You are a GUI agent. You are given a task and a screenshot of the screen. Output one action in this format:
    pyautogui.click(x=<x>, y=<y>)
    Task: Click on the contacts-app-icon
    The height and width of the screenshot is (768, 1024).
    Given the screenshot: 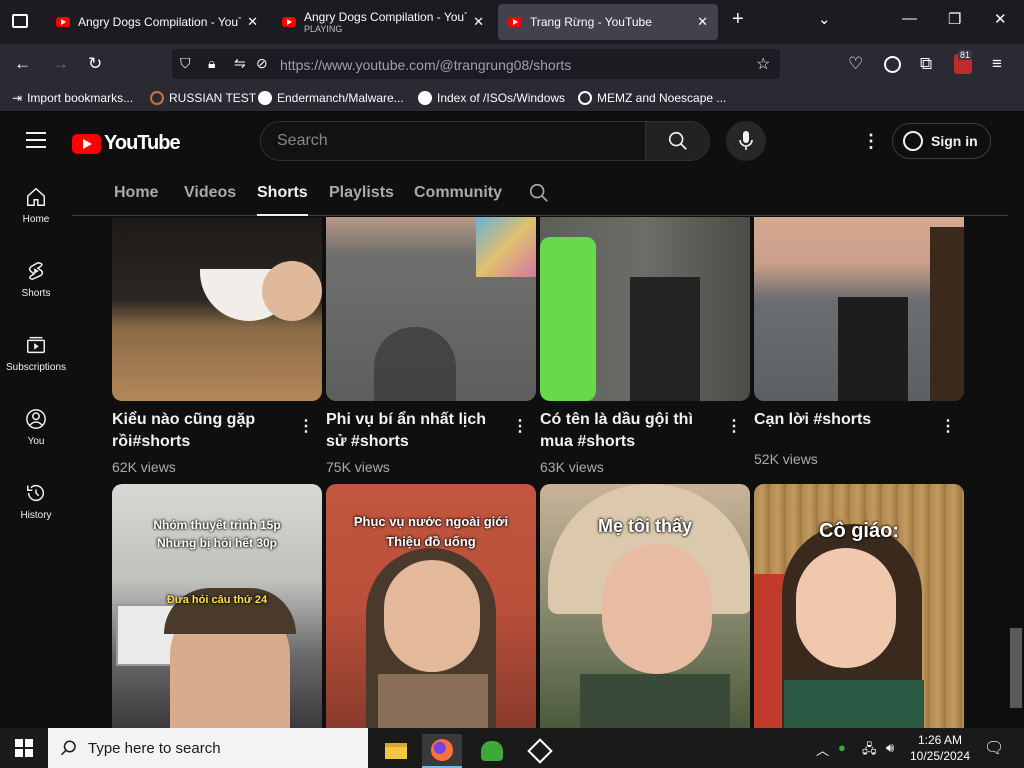 What is the action you would take?
    pyautogui.click(x=492, y=751)
    